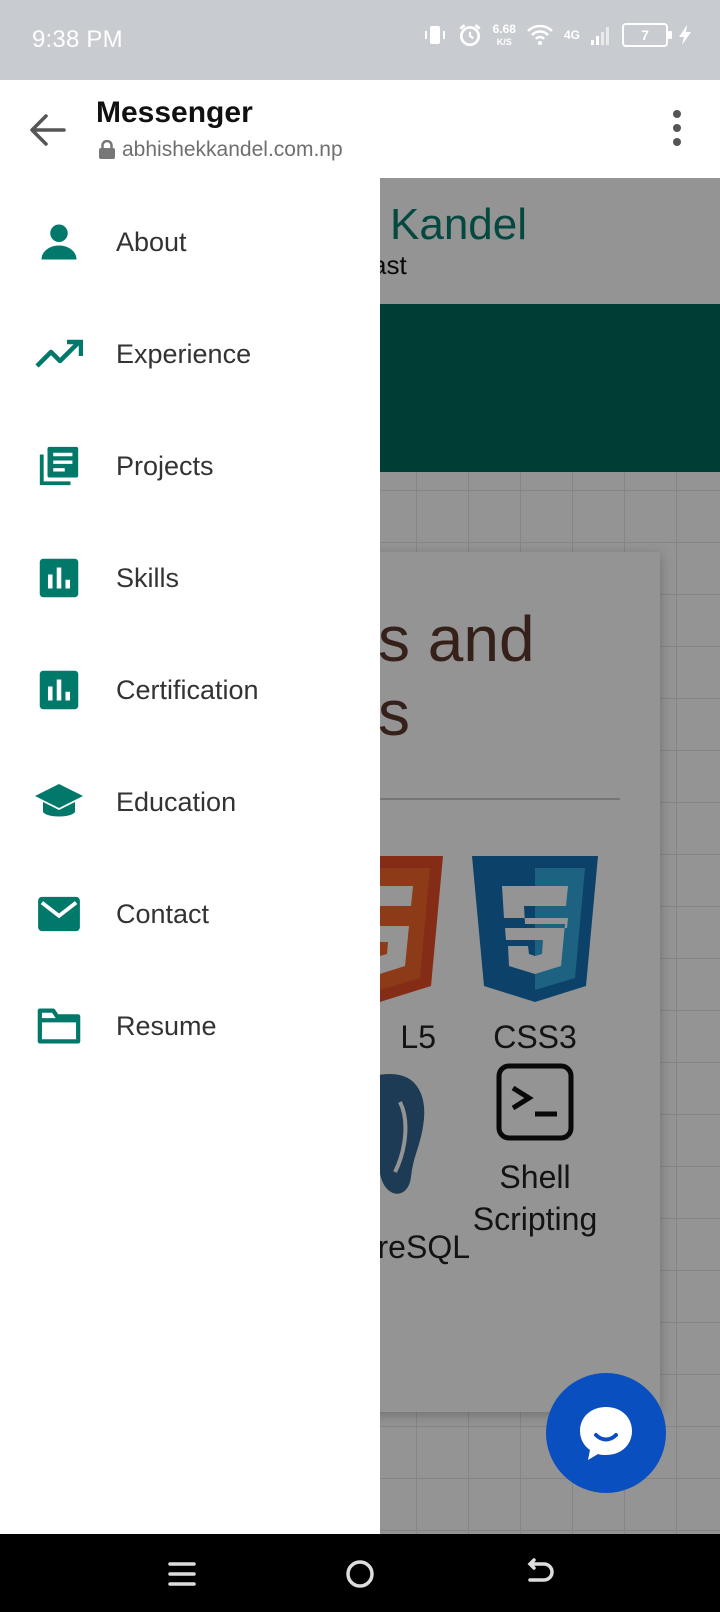 This screenshot has height=1612, width=720. I want to click on drawer-item-label: Contact, so click(163, 913).